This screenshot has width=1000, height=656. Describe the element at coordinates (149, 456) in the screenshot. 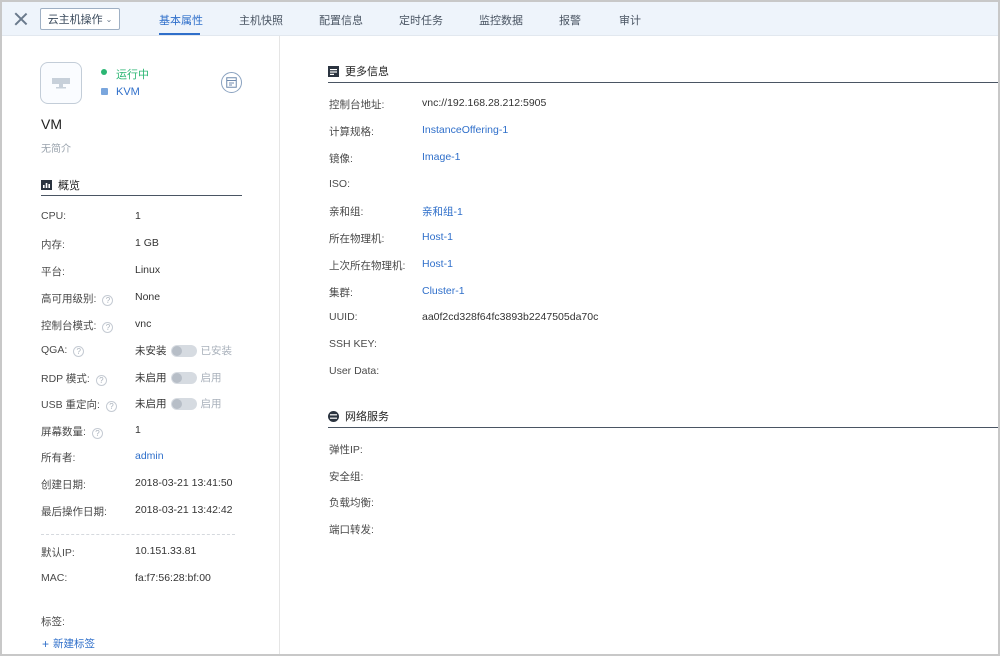

I see `owner-link: admin` at that location.